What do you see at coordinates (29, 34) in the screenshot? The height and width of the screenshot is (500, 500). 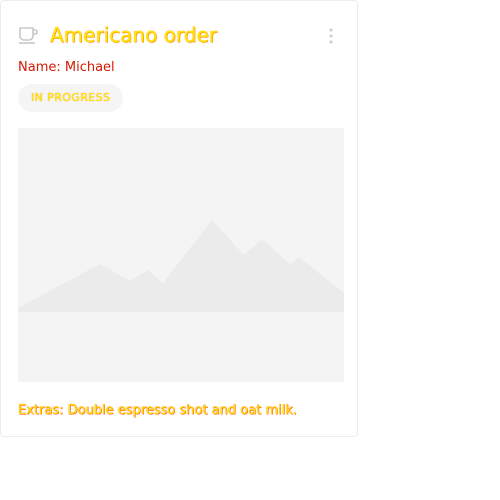 I see `coffee-cup-icon` at bounding box center [29, 34].